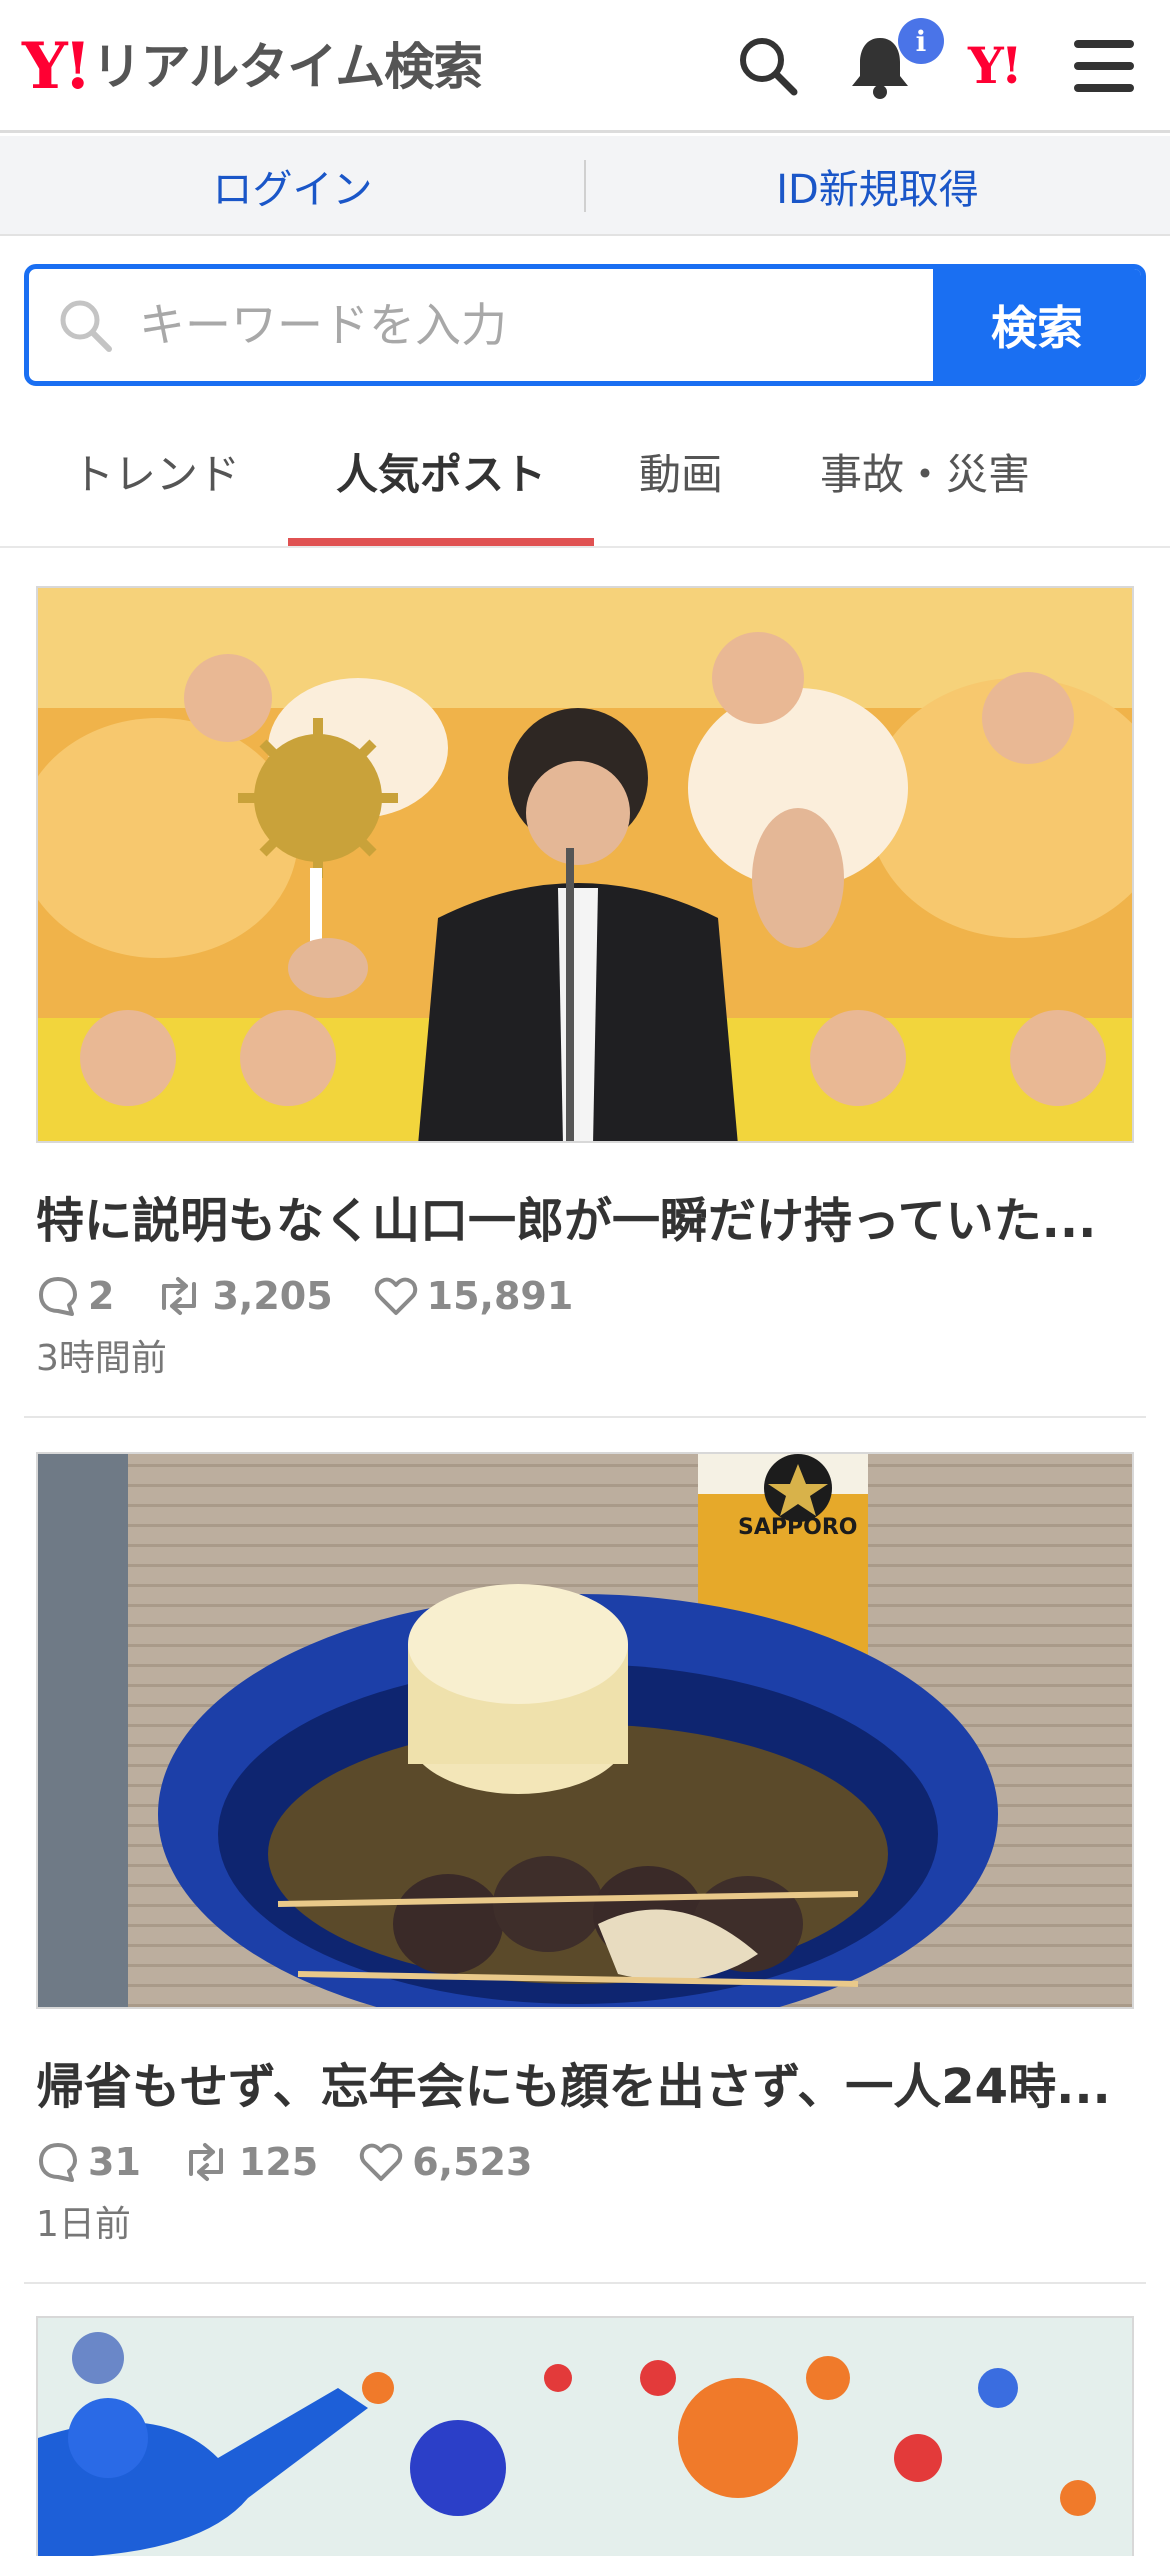 This screenshot has width=1170, height=2556. I want to click on like-count: 6,523, so click(445, 2162).